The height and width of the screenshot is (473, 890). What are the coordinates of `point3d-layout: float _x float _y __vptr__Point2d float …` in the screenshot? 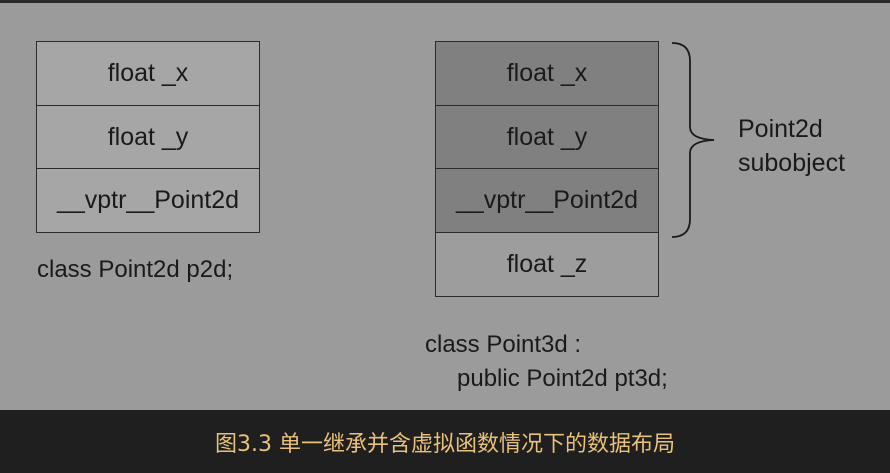 It's located at (547, 169).